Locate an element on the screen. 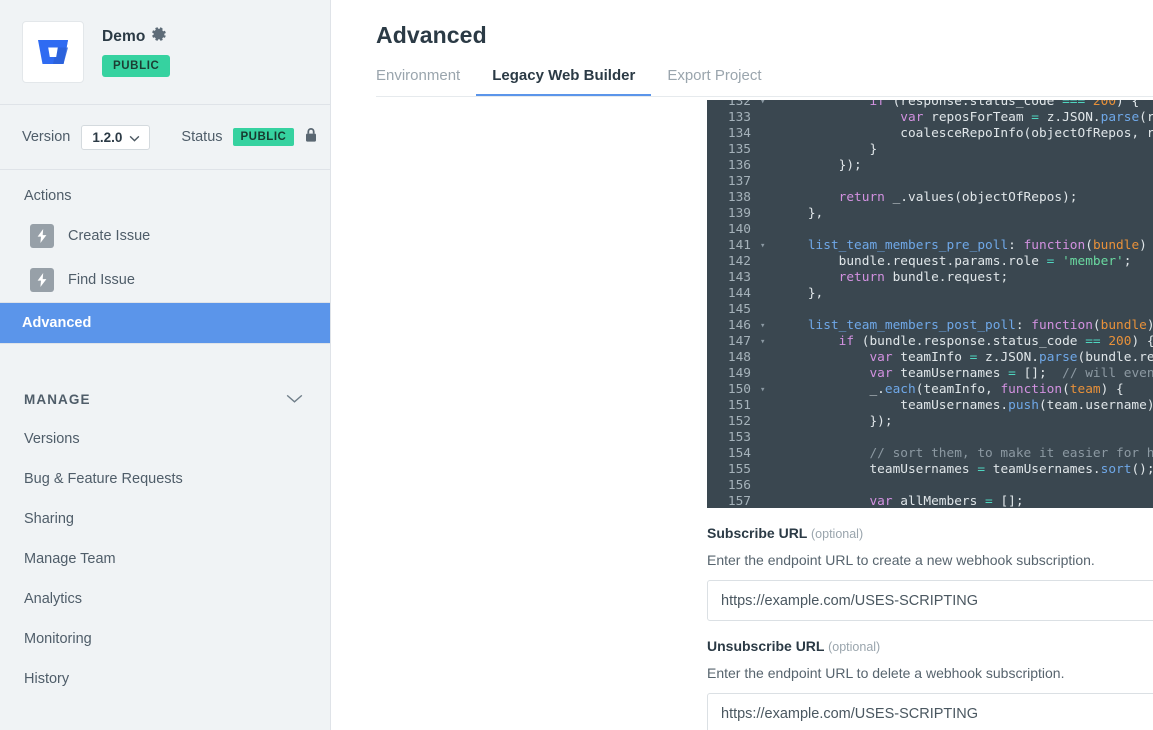 Image resolution: width=1153 pixels, height=730 pixels. lock-icon is located at coordinates (311, 137).